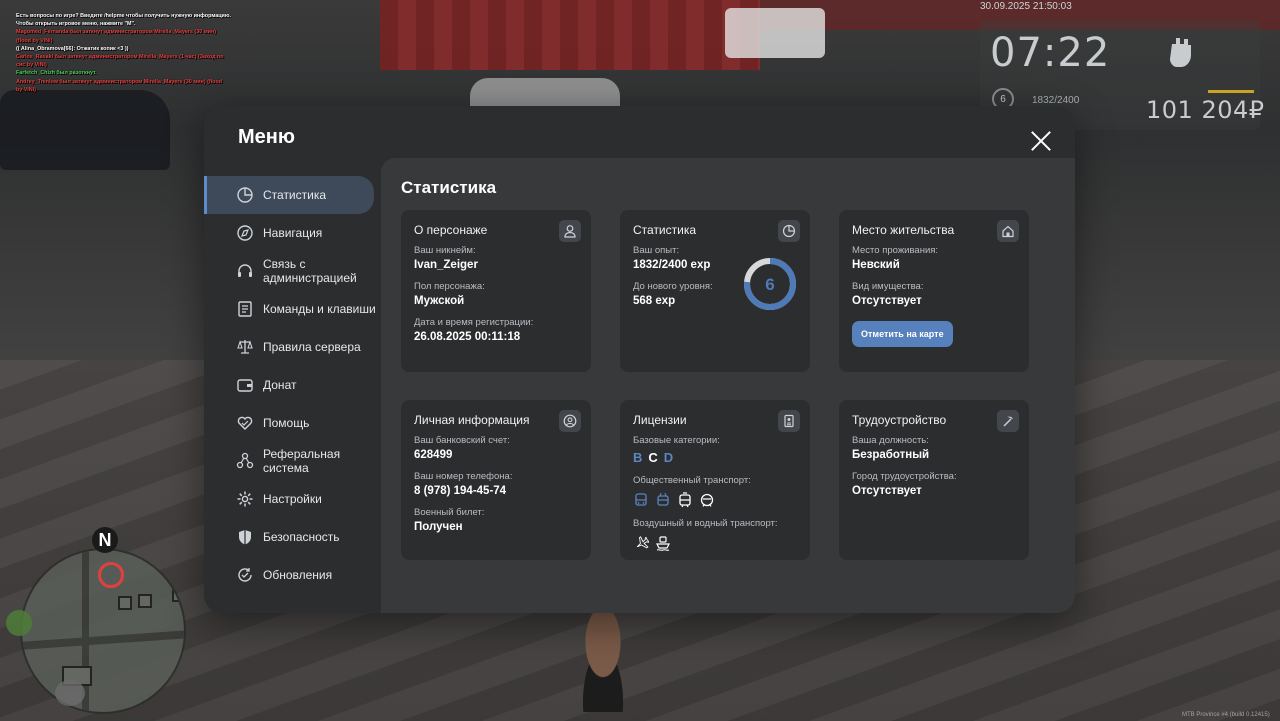 The height and width of the screenshot is (721, 1280). Describe the element at coordinates (715, 543) in the screenshot. I see `air-water-transport-icons` at that location.